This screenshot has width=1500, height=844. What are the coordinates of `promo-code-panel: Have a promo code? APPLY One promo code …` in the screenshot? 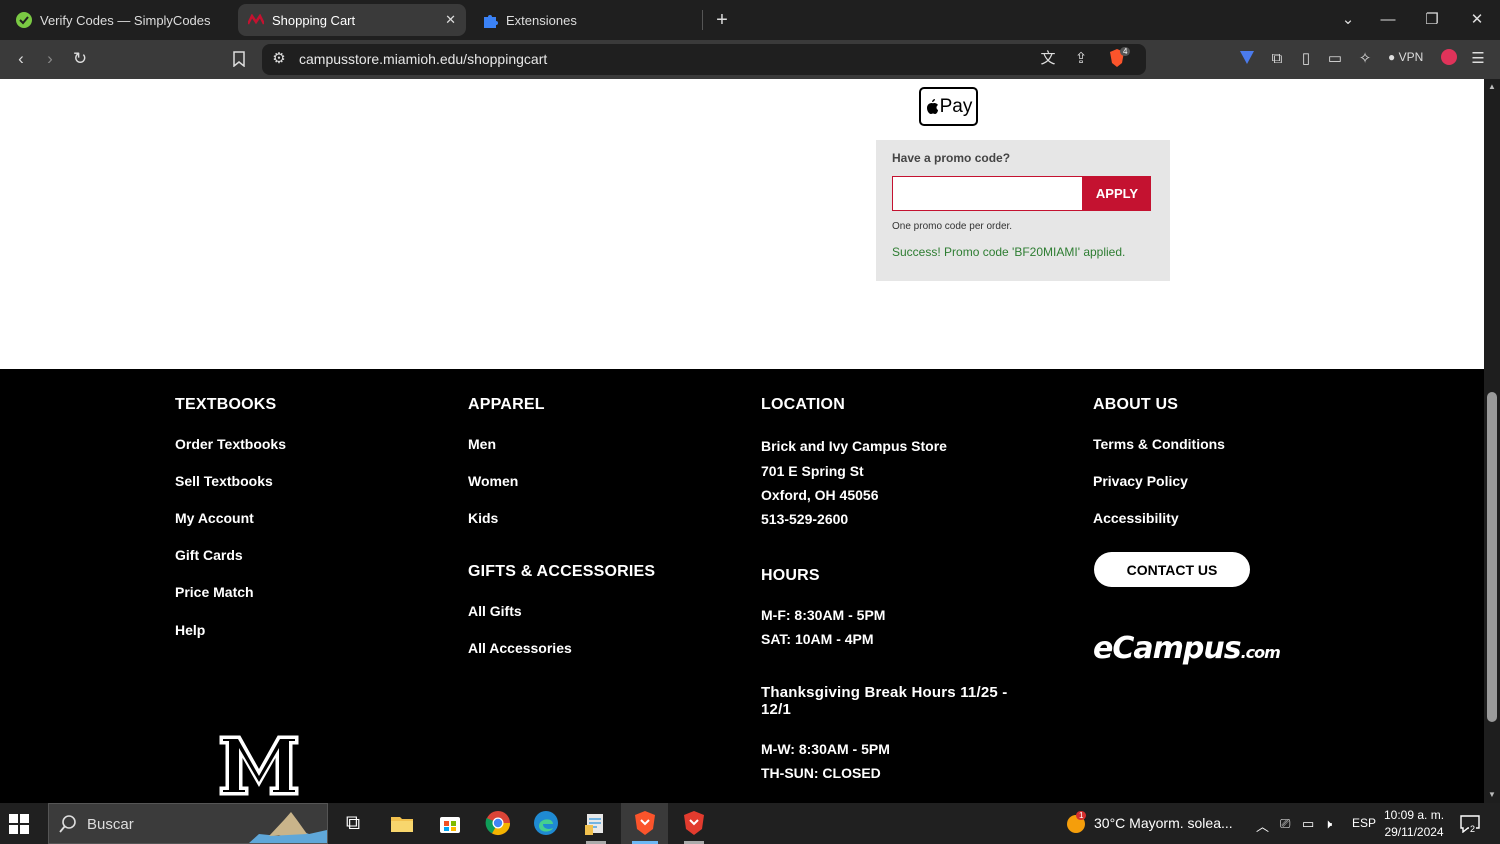 It's located at (1023, 210).